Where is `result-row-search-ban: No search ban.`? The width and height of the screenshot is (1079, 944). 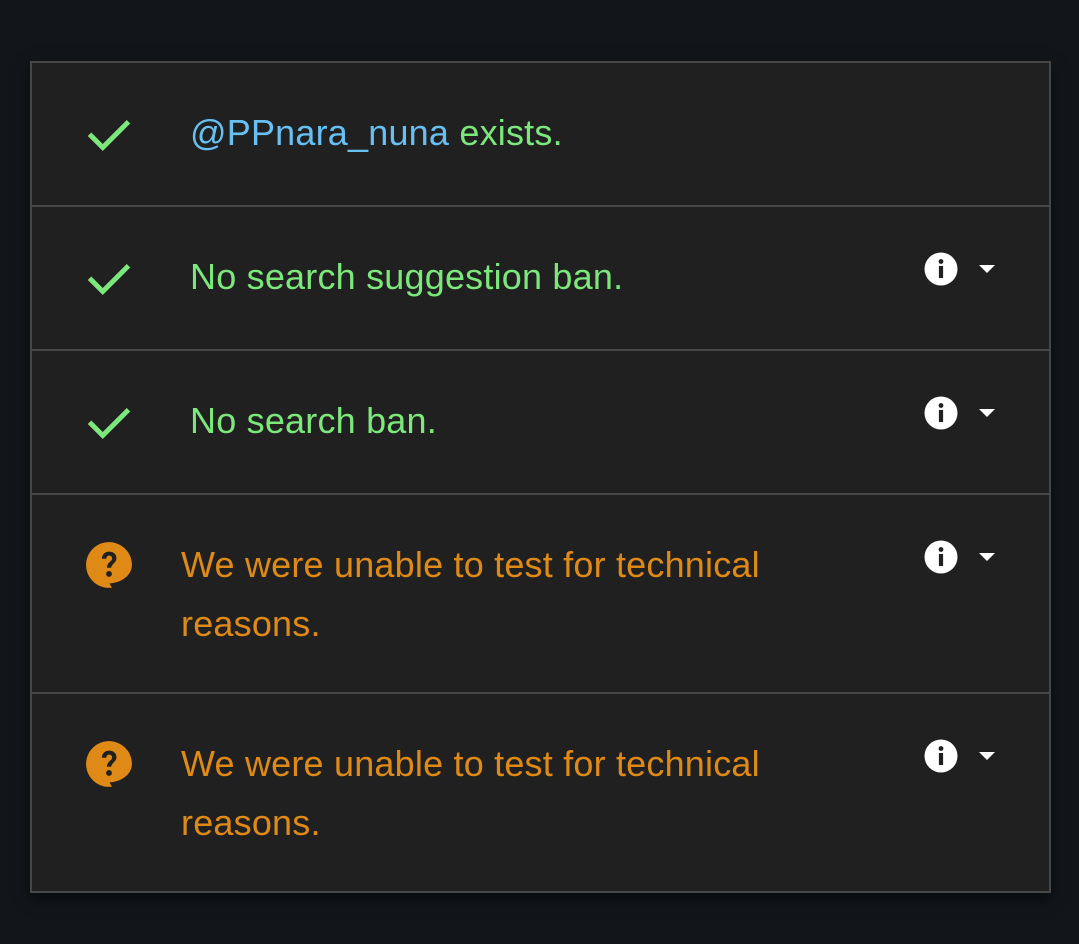
result-row-search-ban: No search ban. is located at coordinates (540, 423).